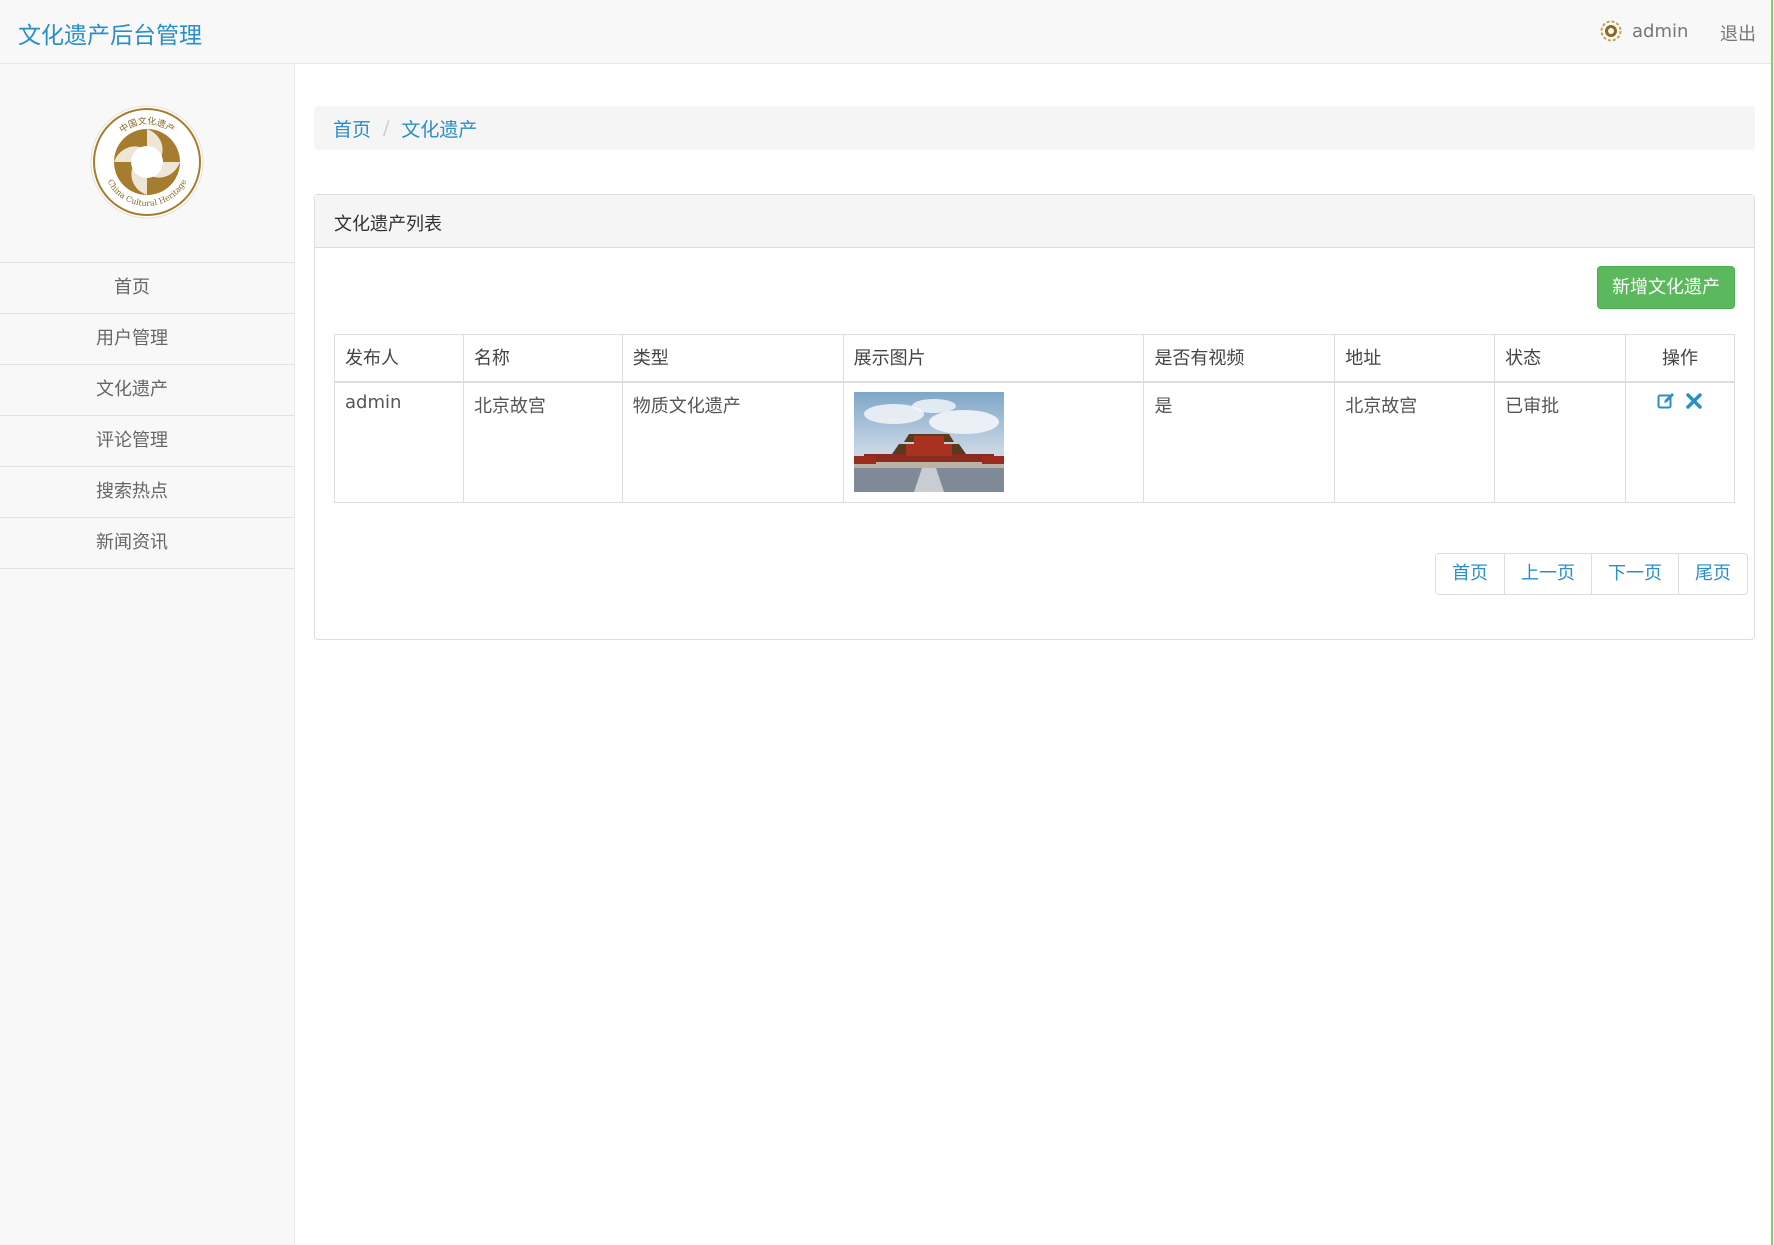 The width and height of the screenshot is (1774, 1245). Describe the element at coordinates (147, 162) in the screenshot. I see `heritage-logo: 中国文化遗产 China Cultural Heritage` at that location.